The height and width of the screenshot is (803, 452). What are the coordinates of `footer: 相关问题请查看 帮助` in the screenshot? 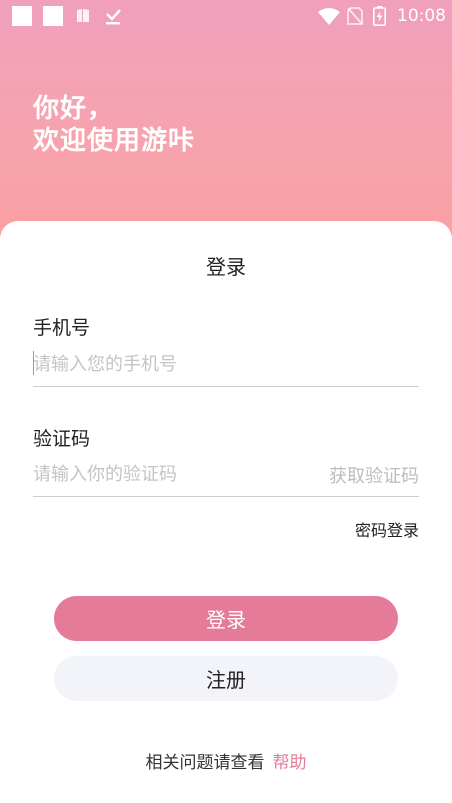 It's located at (226, 760).